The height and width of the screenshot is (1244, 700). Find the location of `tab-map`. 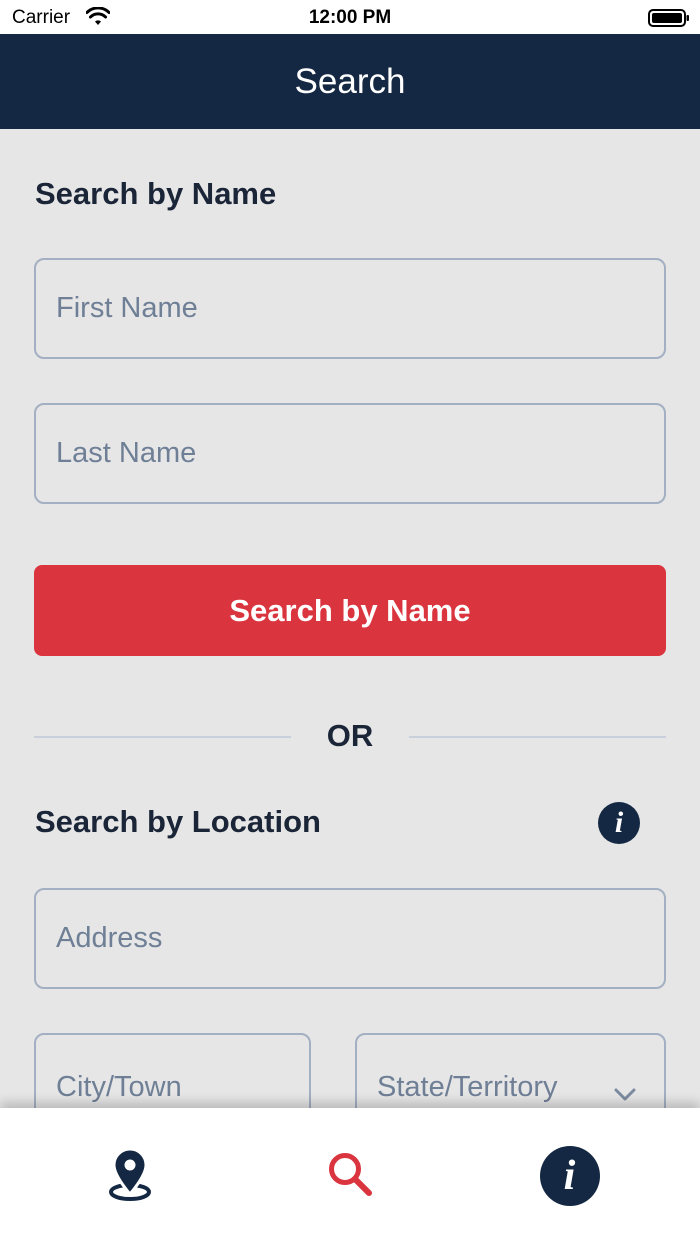

tab-map is located at coordinates (129, 1176).